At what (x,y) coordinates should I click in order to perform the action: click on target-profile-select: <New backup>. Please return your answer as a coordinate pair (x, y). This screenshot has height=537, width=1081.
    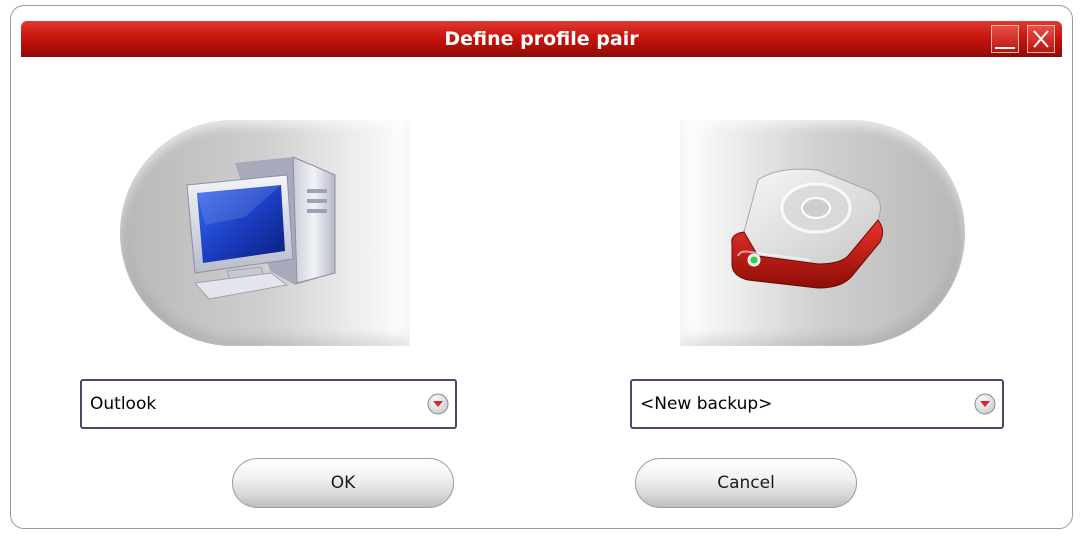
    Looking at the image, I should click on (817, 404).